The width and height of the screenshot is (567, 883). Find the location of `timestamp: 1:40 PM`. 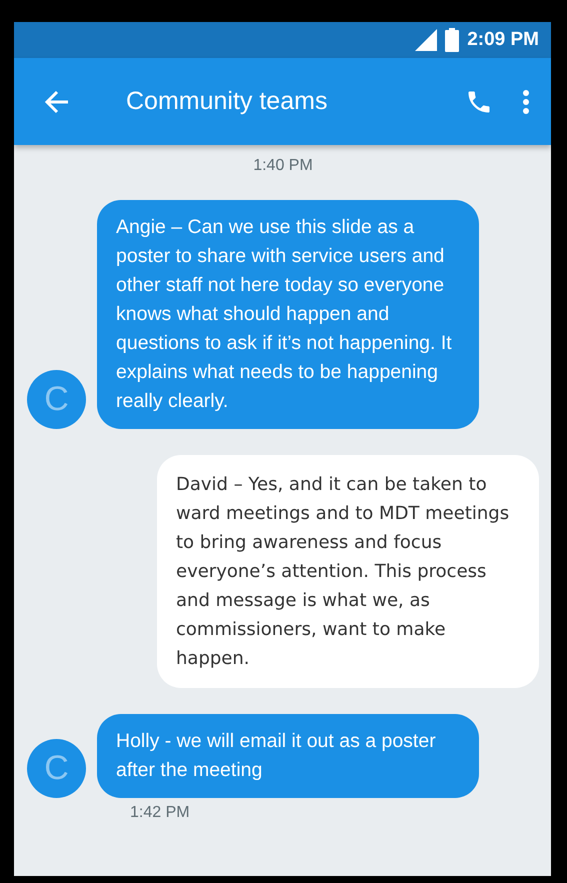

timestamp: 1:40 PM is located at coordinates (283, 166).